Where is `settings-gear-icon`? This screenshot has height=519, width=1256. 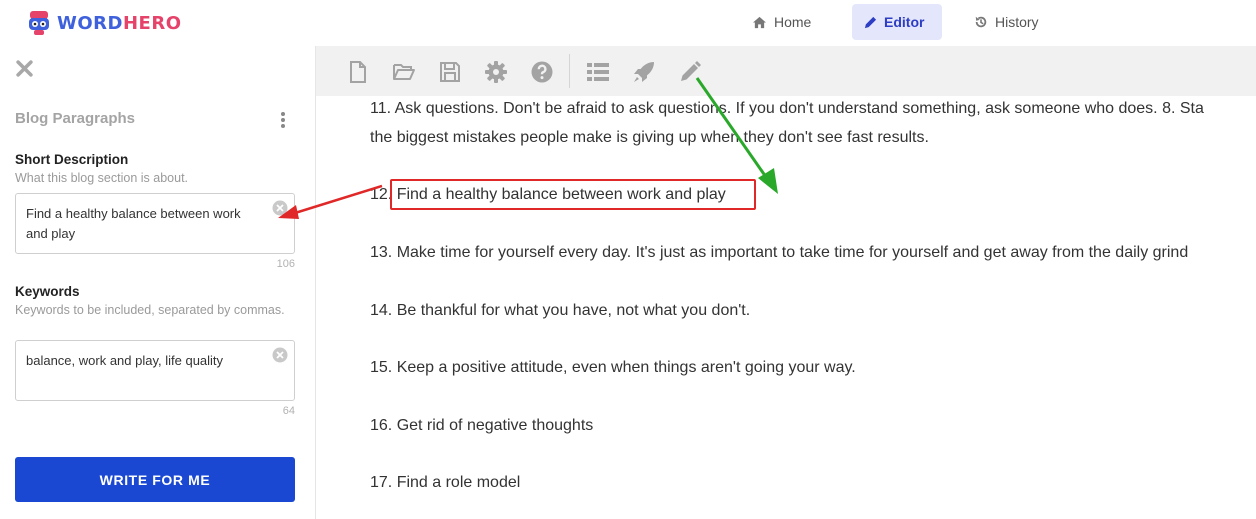 settings-gear-icon is located at coordinates (496, 72).